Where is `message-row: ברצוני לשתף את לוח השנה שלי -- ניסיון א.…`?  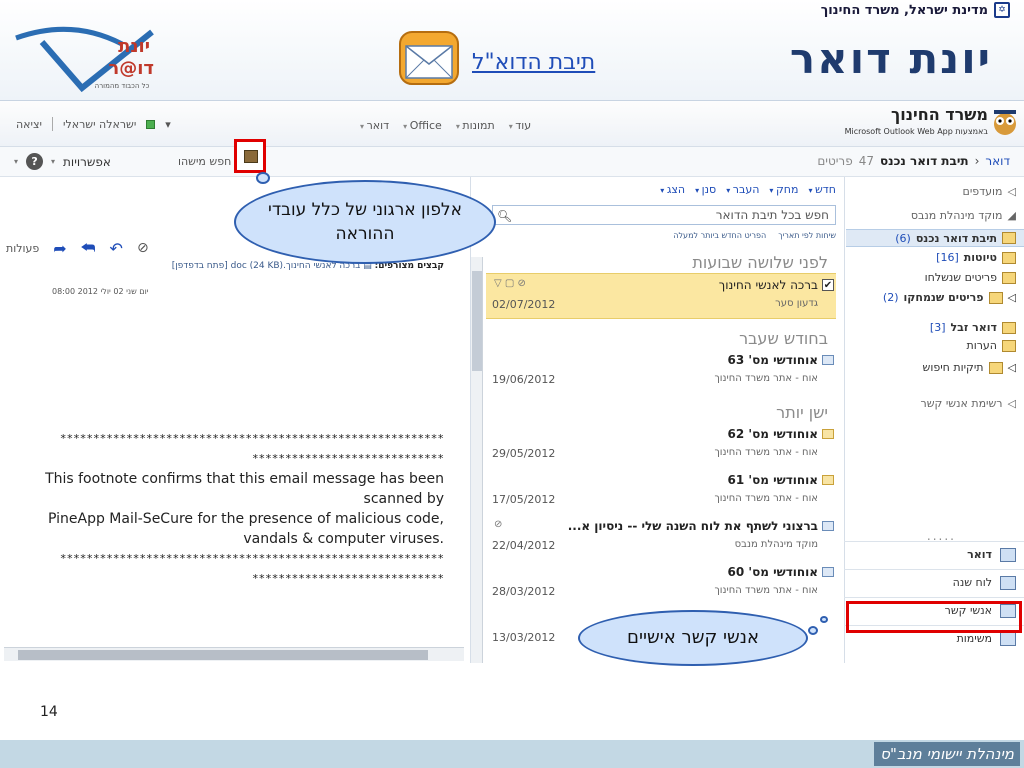 message-row: ברצוני לשתף את לוח השנה שלי -- ניסיון א.… is located at coordinates (661, 538).